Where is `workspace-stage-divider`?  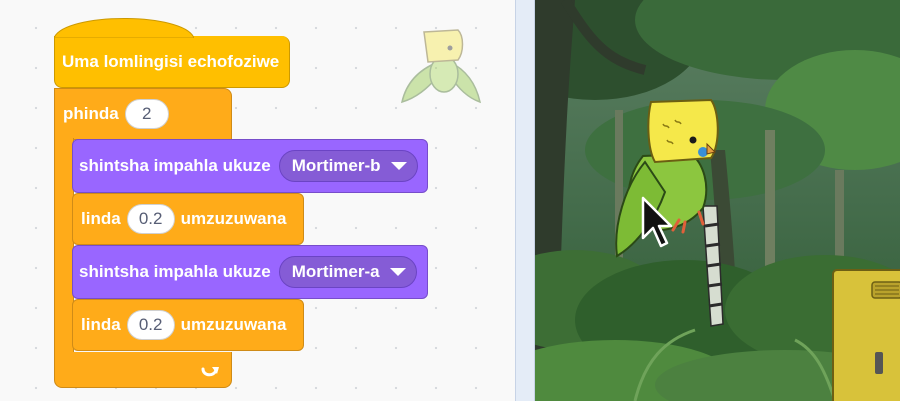
workspace-stage-divider is located at coordinates (525, 200).